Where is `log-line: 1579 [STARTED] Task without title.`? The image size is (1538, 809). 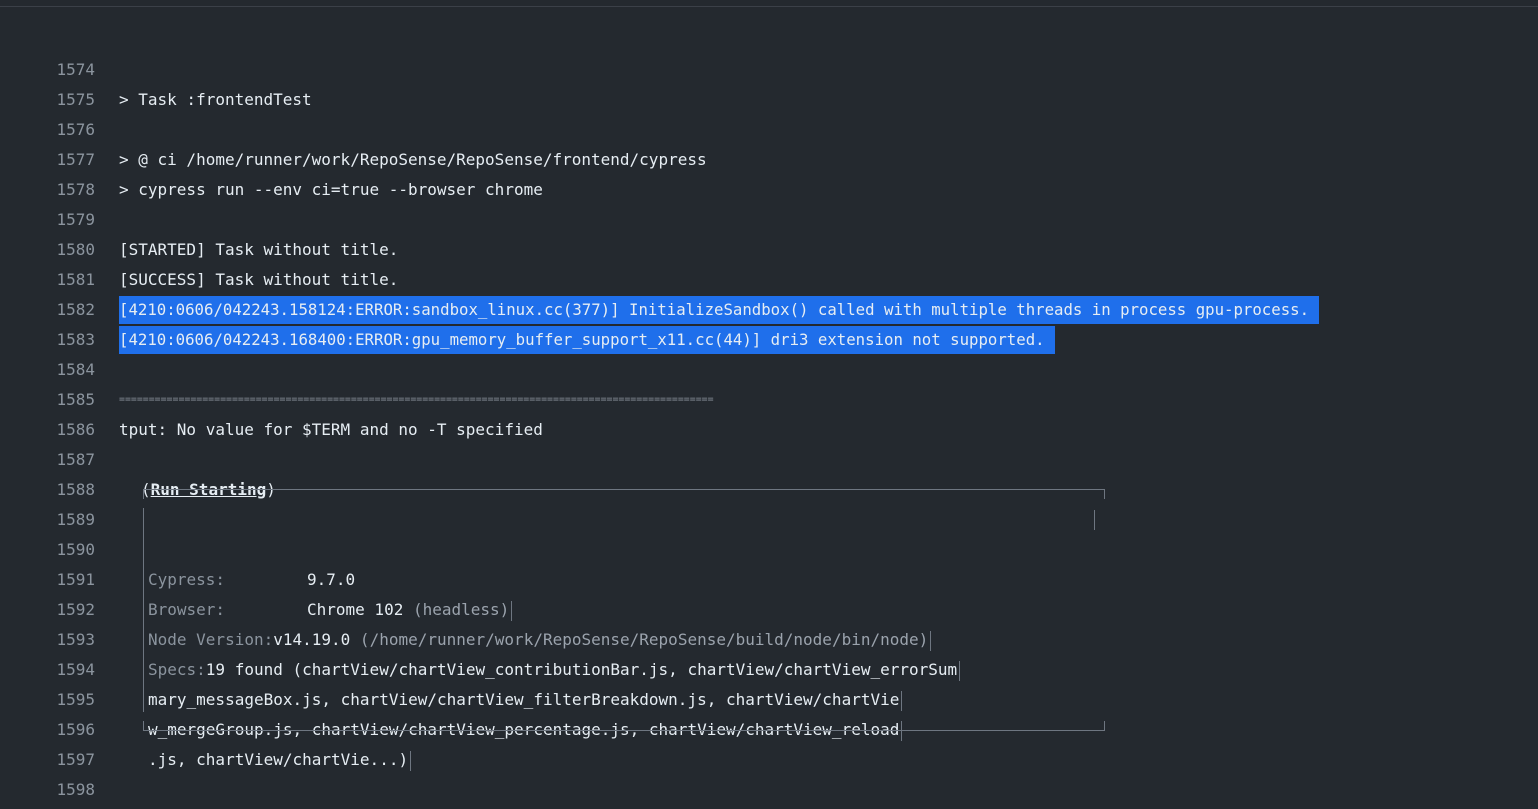 log-line: 1579 [STARTED] Task without title. is located at coordinates (769, 217).